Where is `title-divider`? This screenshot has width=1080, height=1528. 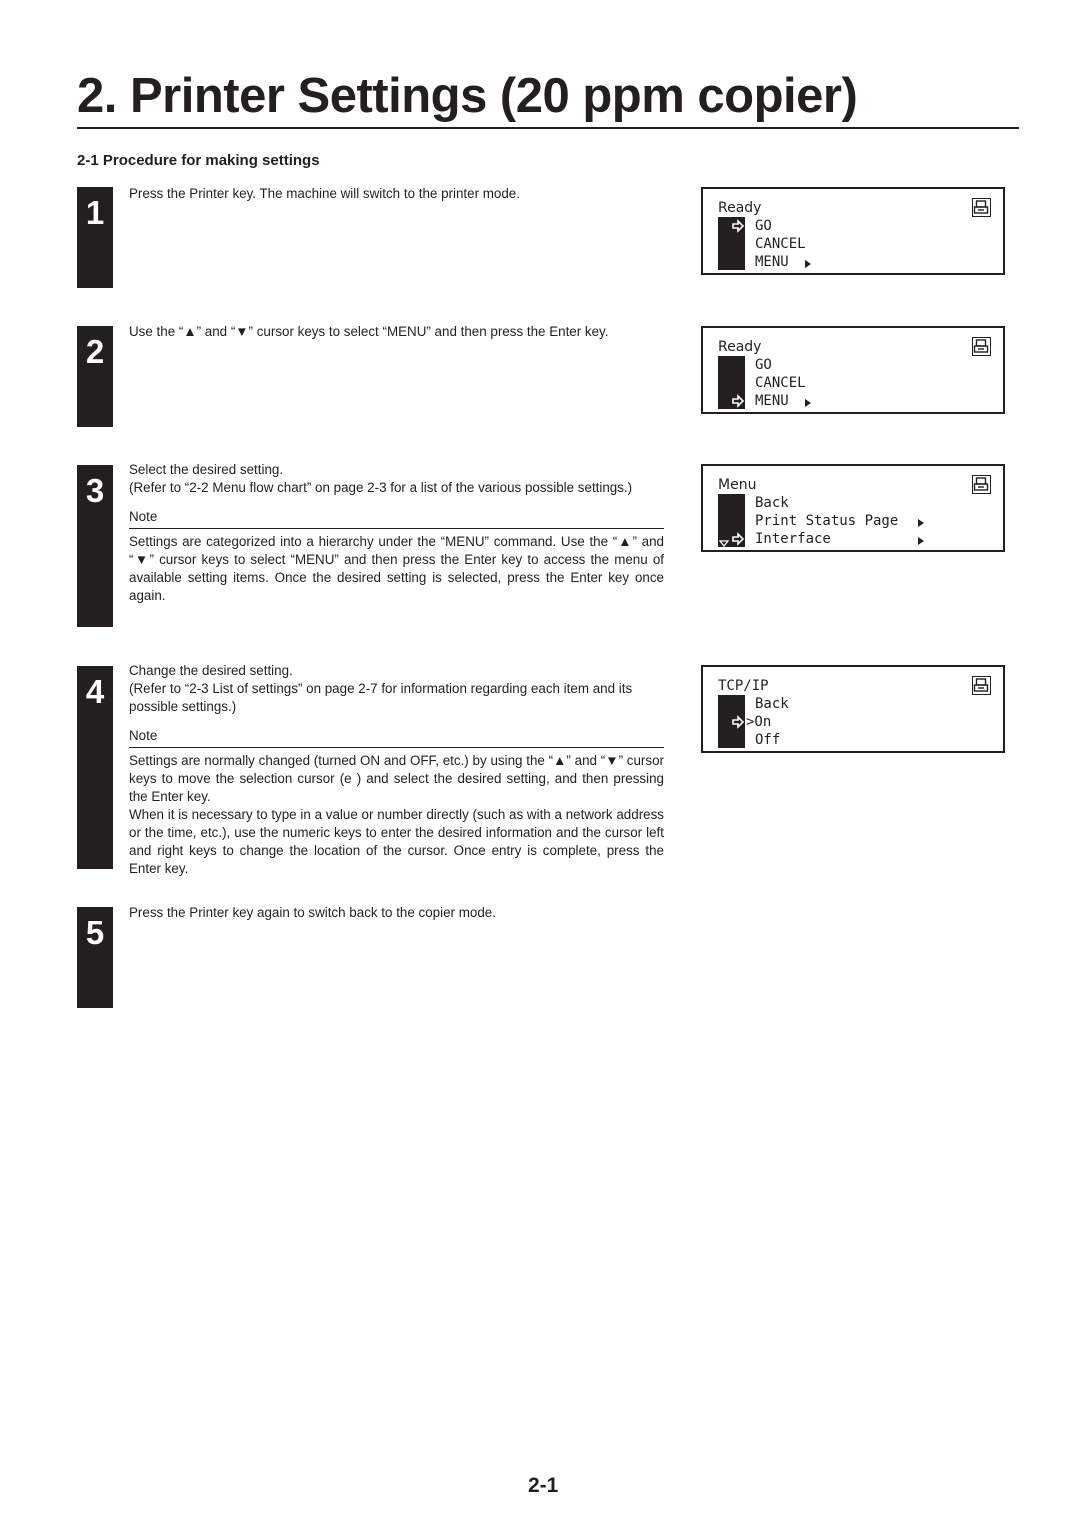 title-divider is located at coordinates (548, 128).